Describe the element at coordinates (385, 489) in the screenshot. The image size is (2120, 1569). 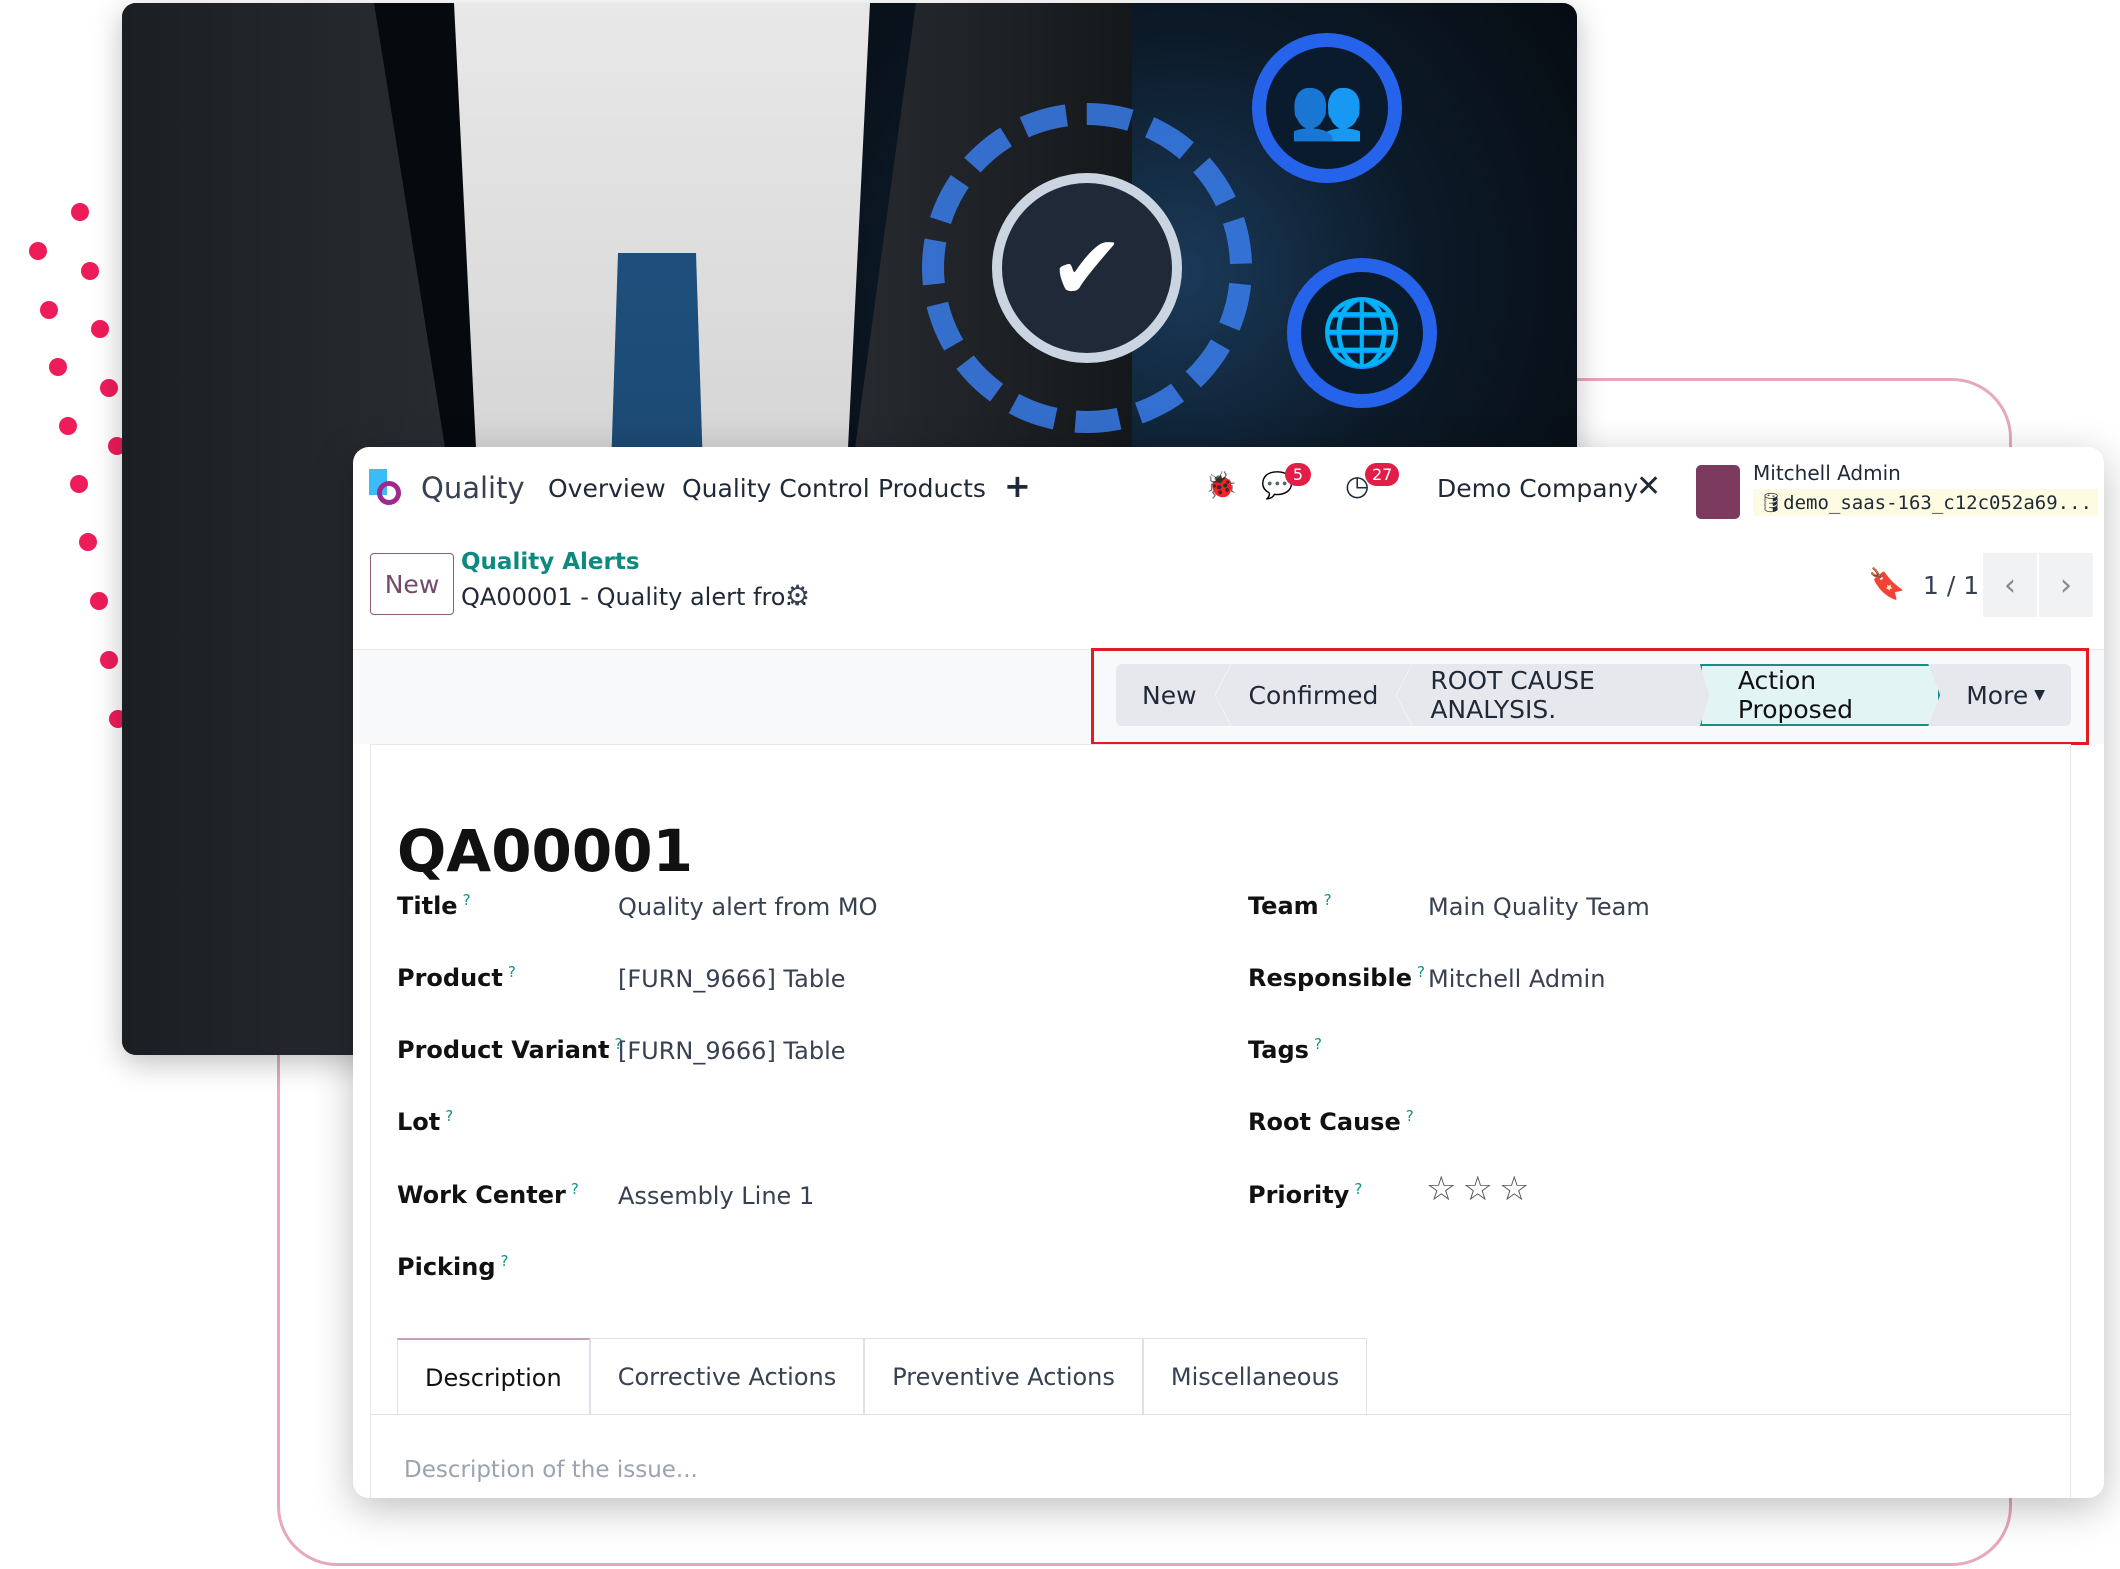
I see `quality-app-icon` at that location.